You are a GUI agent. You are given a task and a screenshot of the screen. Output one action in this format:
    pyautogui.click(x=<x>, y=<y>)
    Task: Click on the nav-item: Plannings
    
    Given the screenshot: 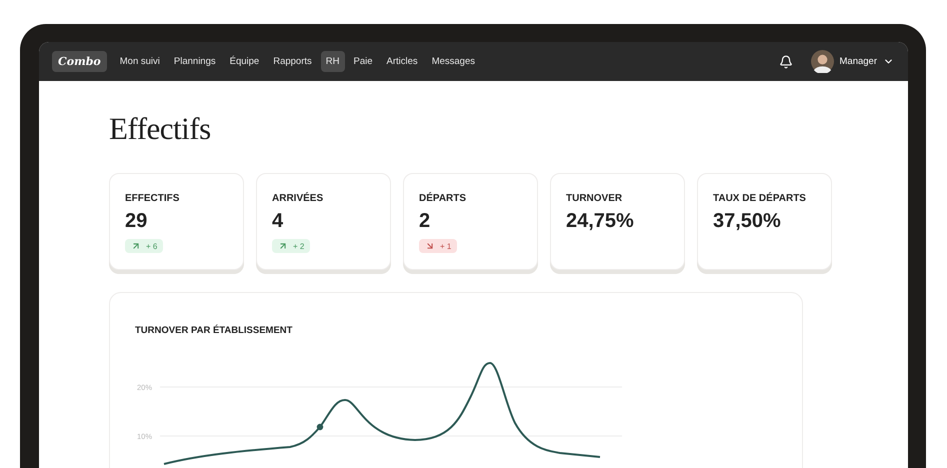 What is the action you would take?
    pyautogui.click(x=194, y=61)
    